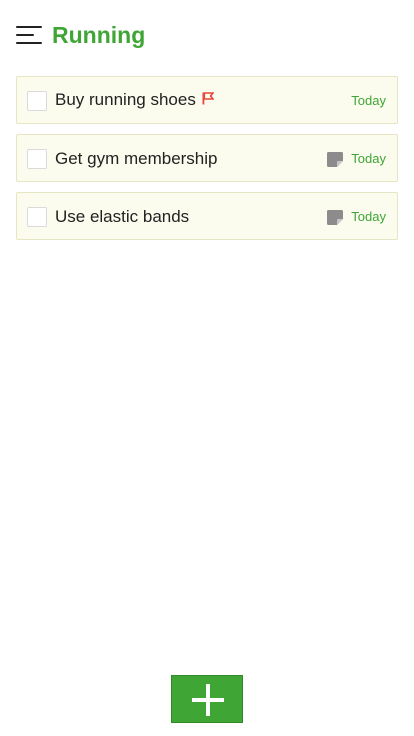 The width and height of the screenshot is (414, 736). I want to click on task-label: Get gym membership, so click(136, 158).